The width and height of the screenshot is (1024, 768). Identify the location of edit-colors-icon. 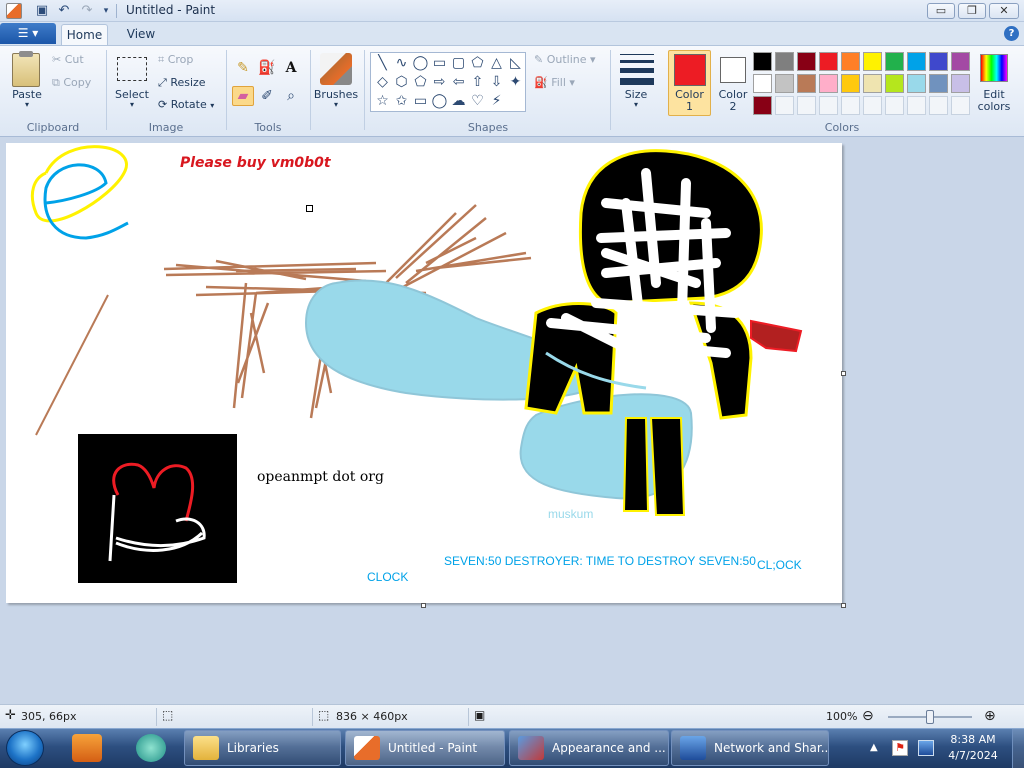
(994, 68).